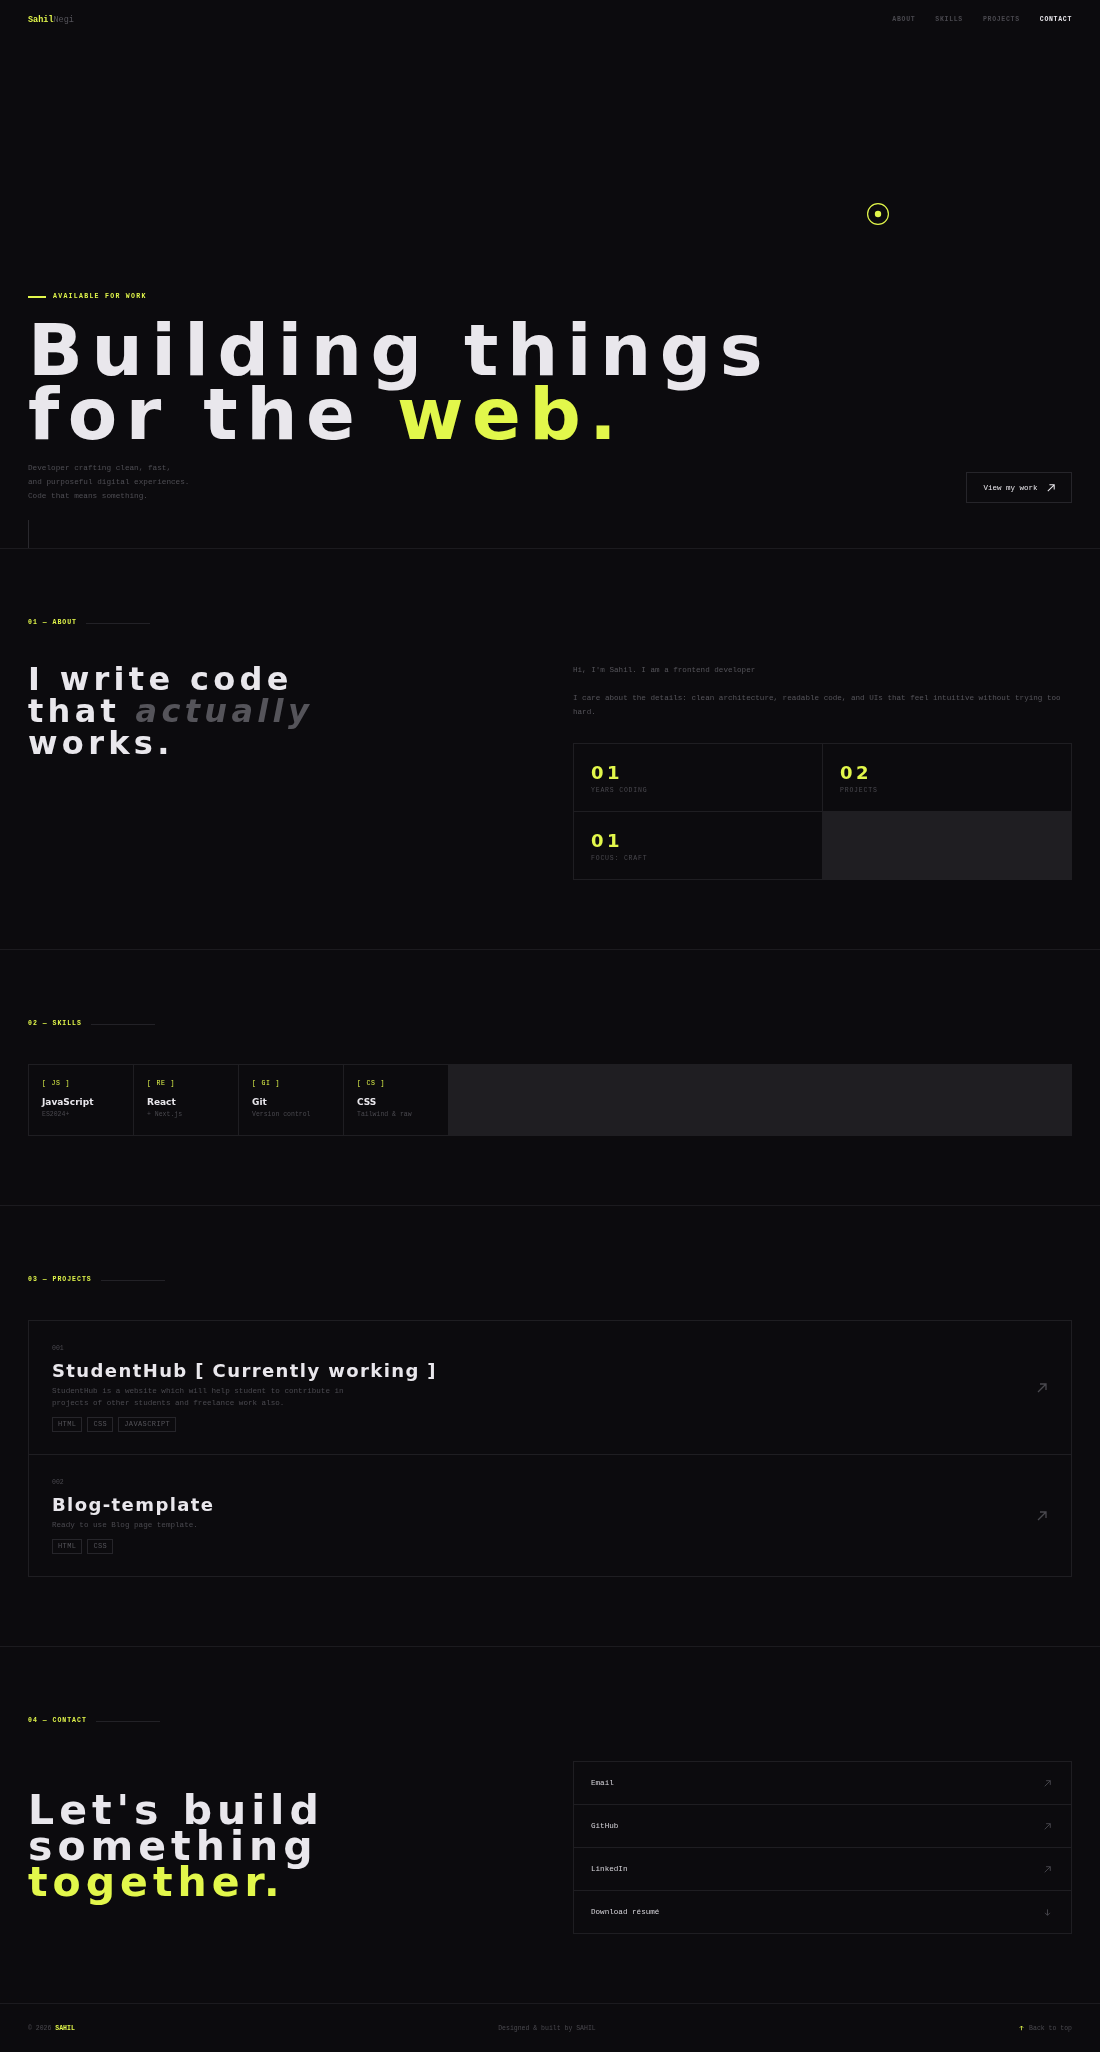  What do you see at coordinates (161, 1102) in the screenshot?
I see `skill-name: React` at bounding box center [161, 1102].